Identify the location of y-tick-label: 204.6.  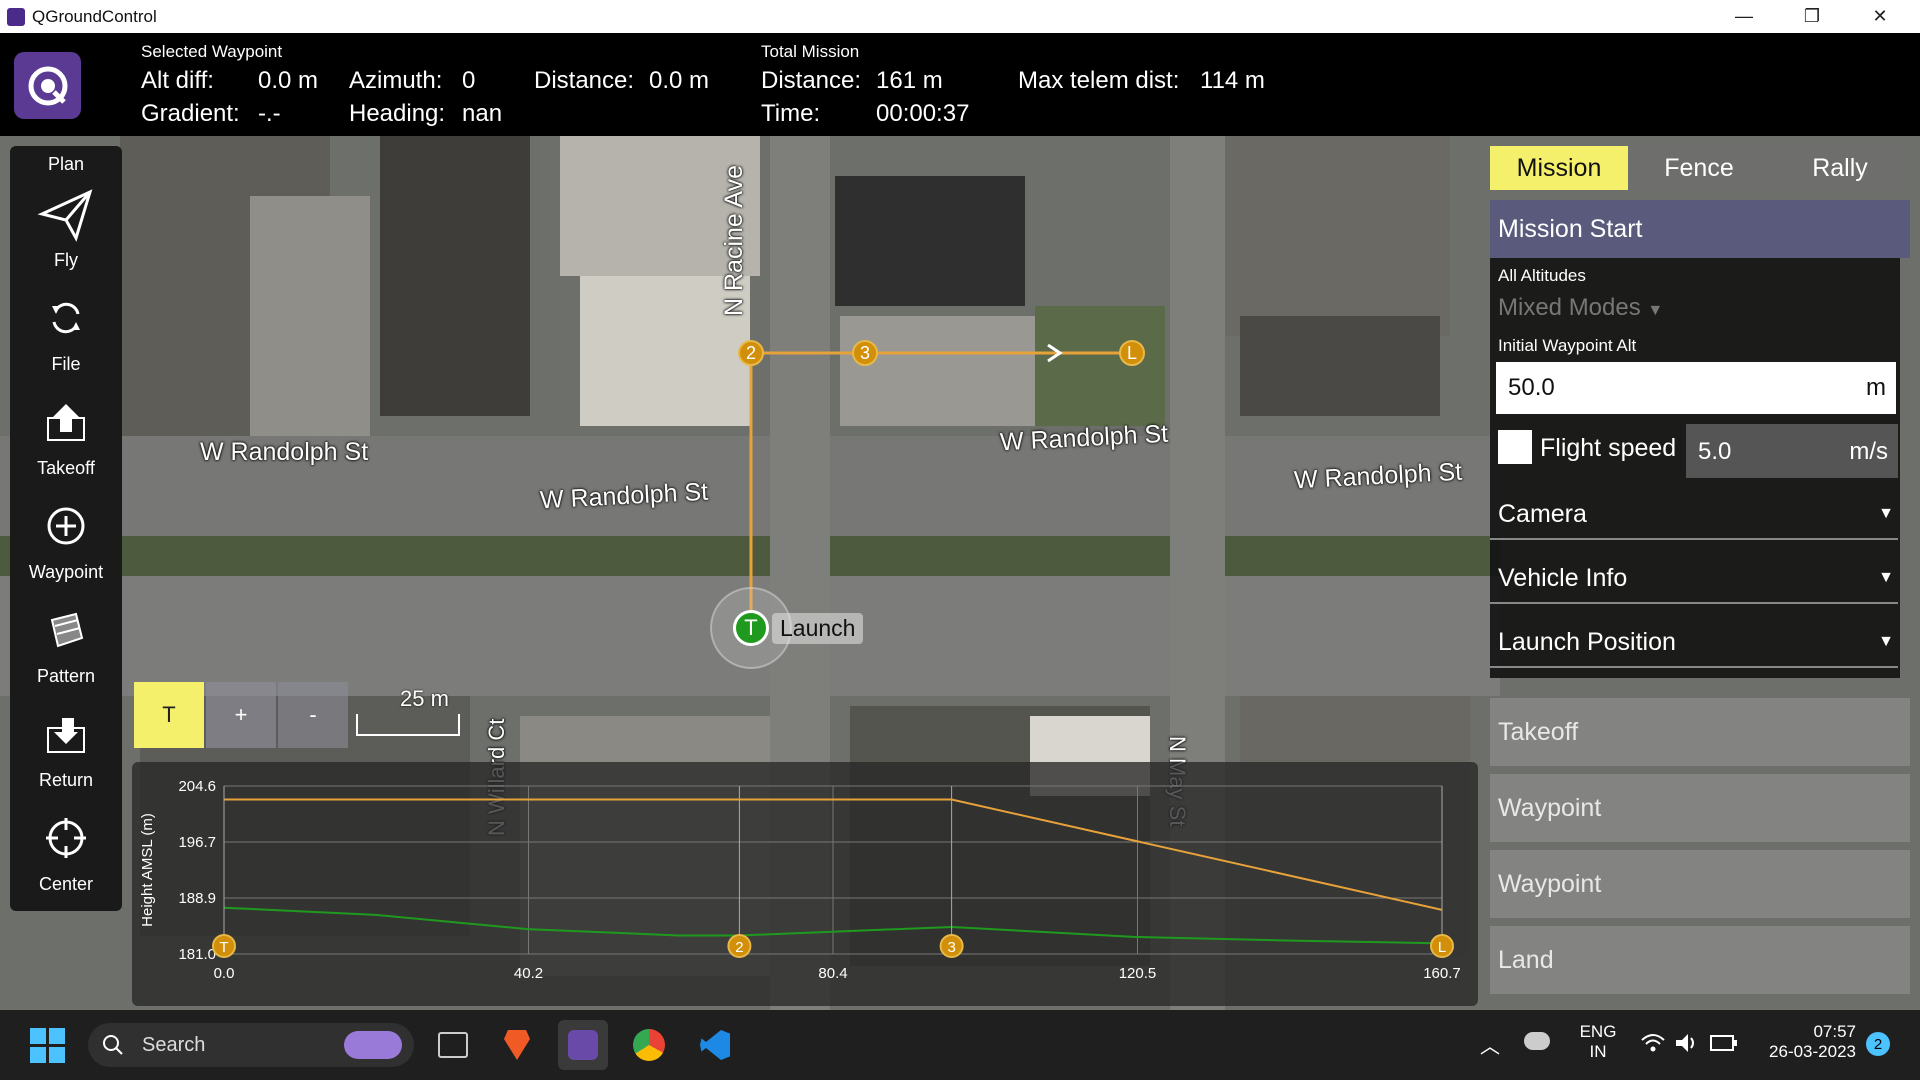
(197, 786).